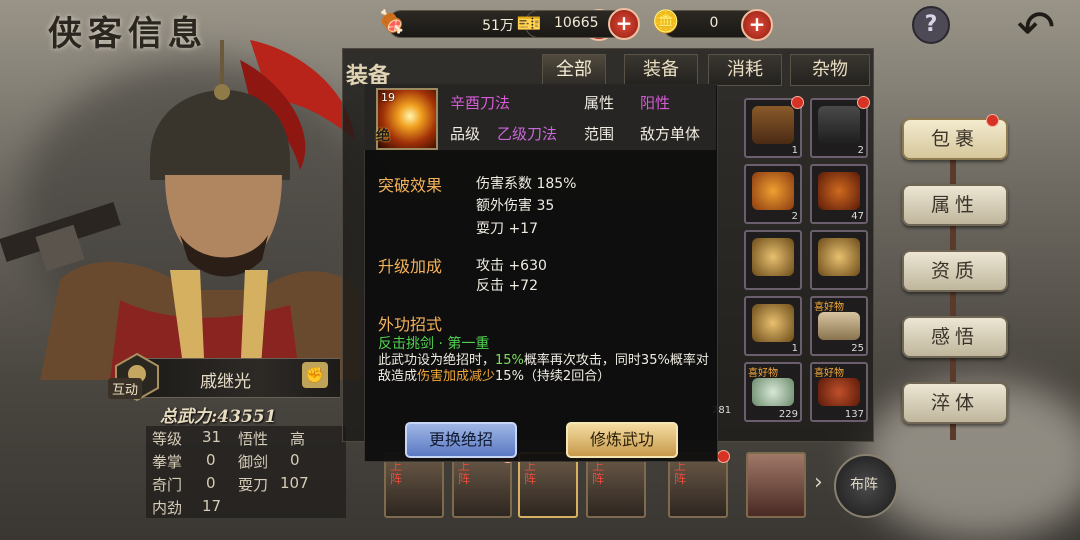 The width and height of the screenshot is (1080, 540). I want to click on breakthrough-line: 伤害系数 185%, so click(526, 184).